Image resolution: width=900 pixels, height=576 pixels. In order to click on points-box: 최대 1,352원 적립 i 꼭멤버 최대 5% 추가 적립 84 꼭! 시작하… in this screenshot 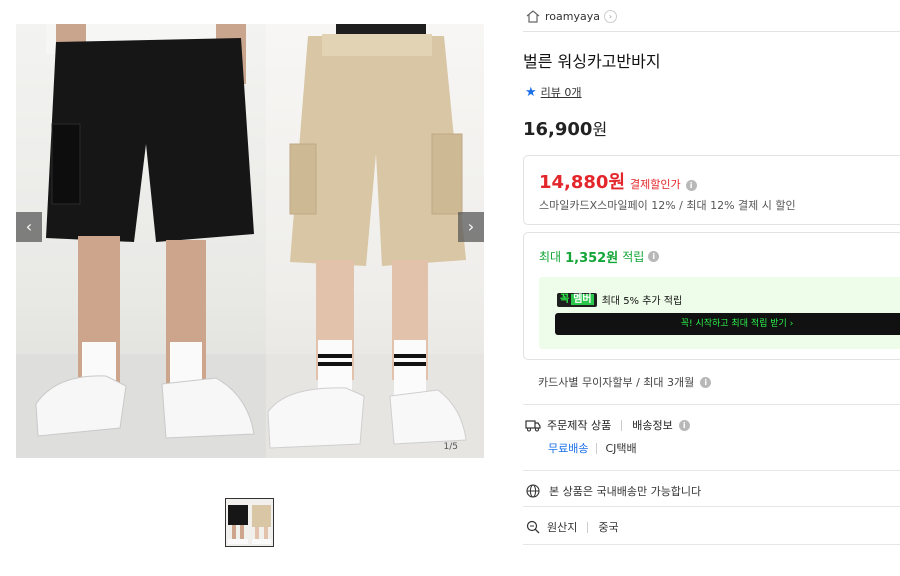, I will do `click(711, 296)`.